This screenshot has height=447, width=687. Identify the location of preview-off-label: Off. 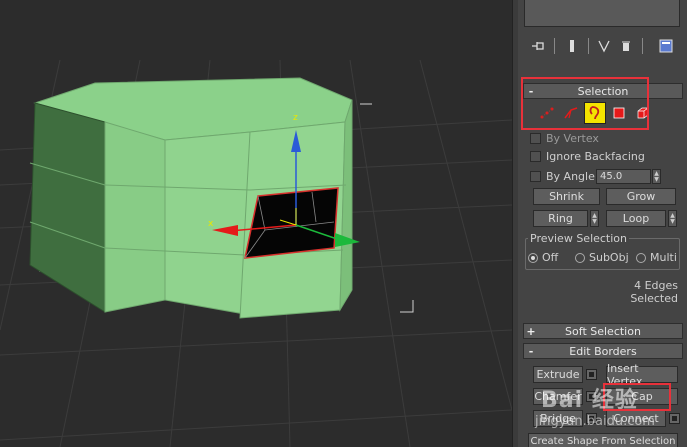
(550, 257).